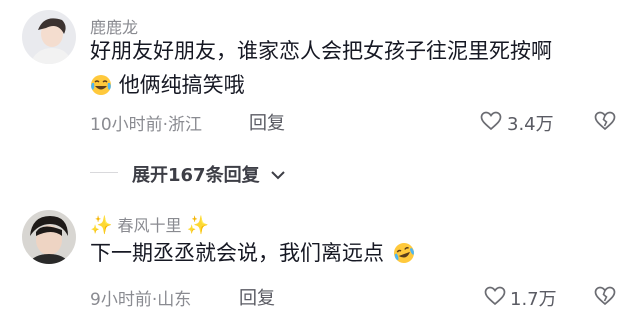  What do you see at coordinates (533, 299) in the screenshot?
I see `like-count: 1.7万` at bounding box center [533, 299].